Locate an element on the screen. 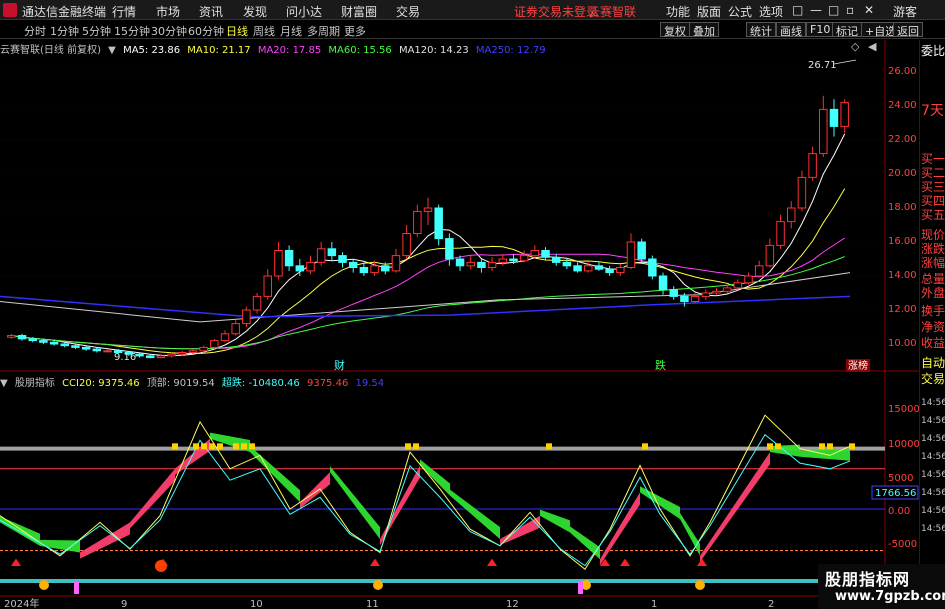 This screenshot has height=609, width=945. event-marker-drop: 跌 is located at coordinates (660, 365).